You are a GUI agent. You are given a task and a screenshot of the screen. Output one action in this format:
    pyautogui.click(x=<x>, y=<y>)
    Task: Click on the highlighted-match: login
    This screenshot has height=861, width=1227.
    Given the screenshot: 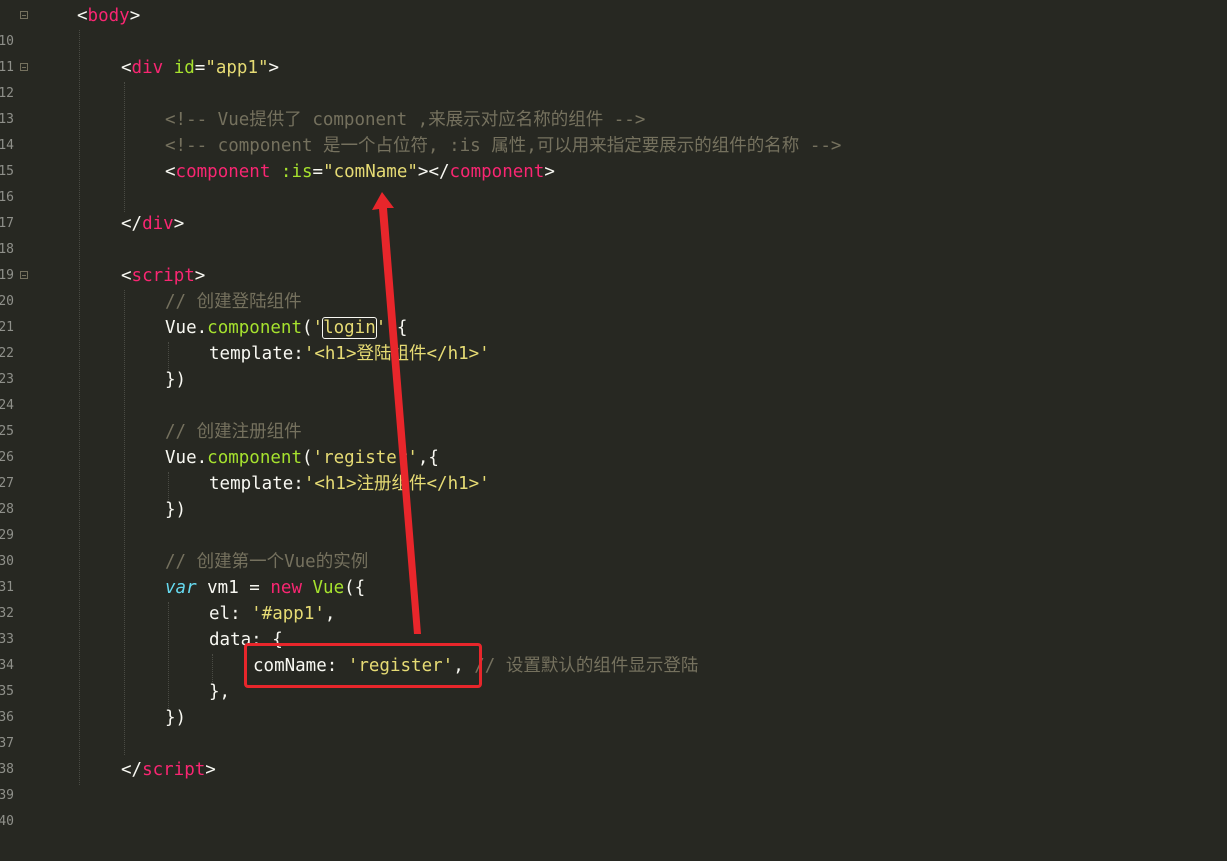 What is the action you would take?
    pyautogui.click(x=349, y=328)
    